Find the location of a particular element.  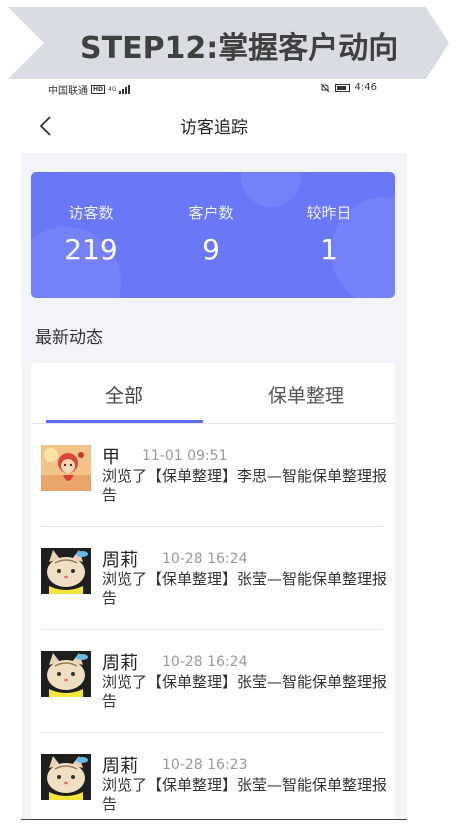

signal-icon is located at coordinates (125, 89).